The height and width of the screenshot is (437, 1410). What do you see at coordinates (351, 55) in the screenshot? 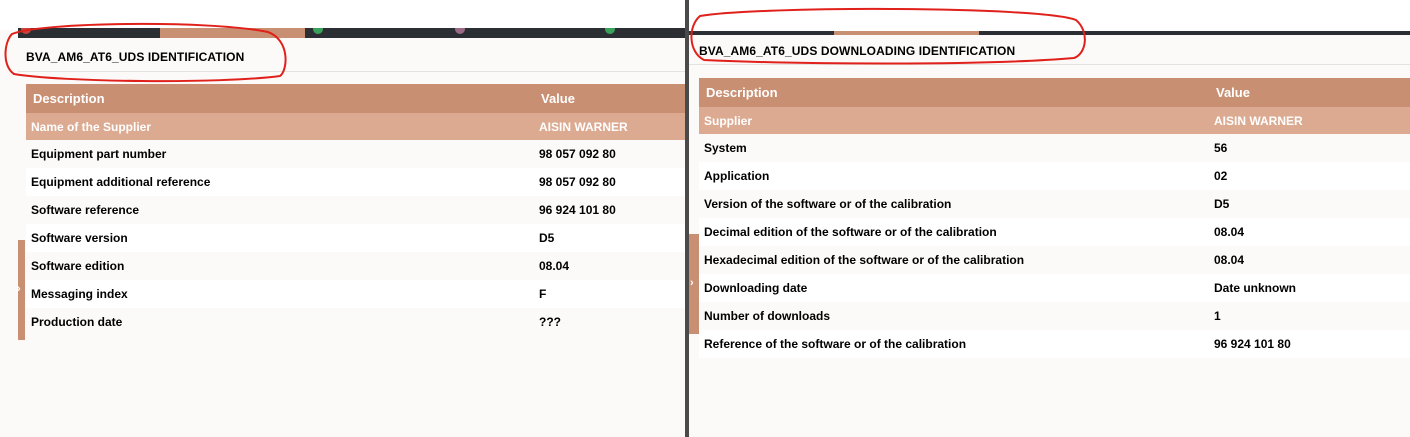
I see `section-header: BVA_AM6_AT6_UDS IDENTIFICATION` at bounding box center [351, 55].